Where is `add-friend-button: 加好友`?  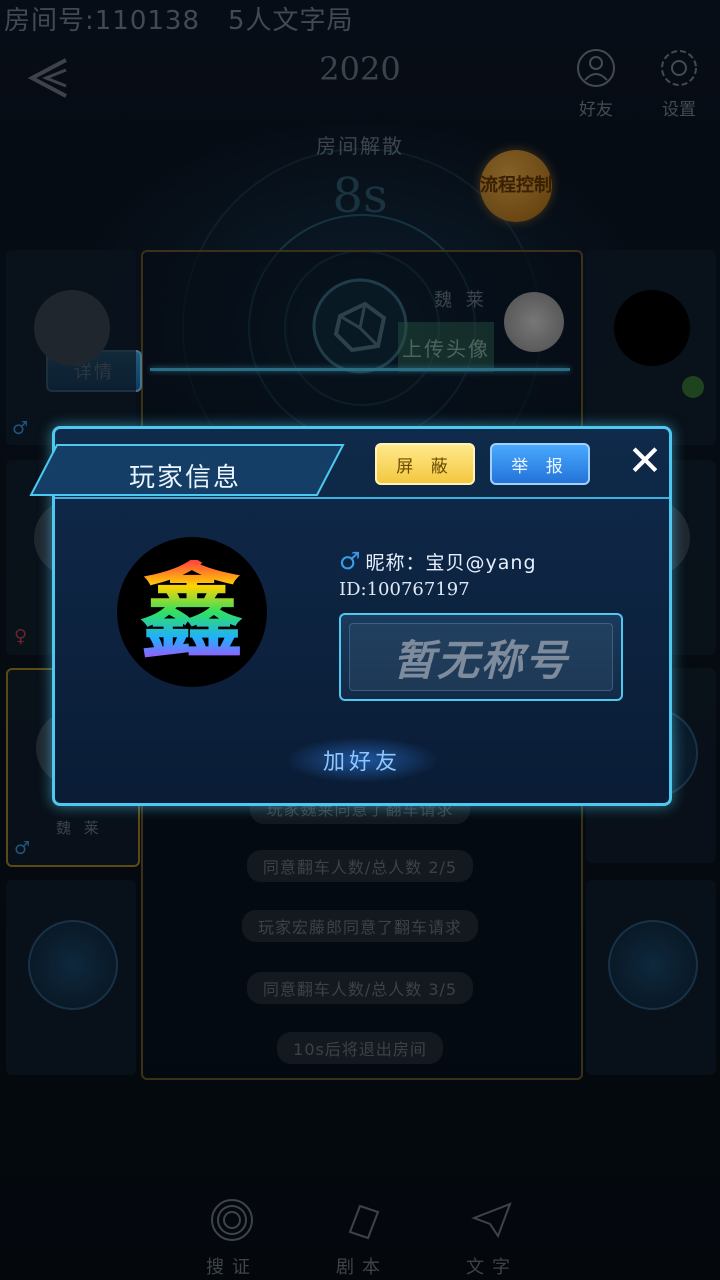 add-friend-button: 加好友 is located at coordinates (362, 760).